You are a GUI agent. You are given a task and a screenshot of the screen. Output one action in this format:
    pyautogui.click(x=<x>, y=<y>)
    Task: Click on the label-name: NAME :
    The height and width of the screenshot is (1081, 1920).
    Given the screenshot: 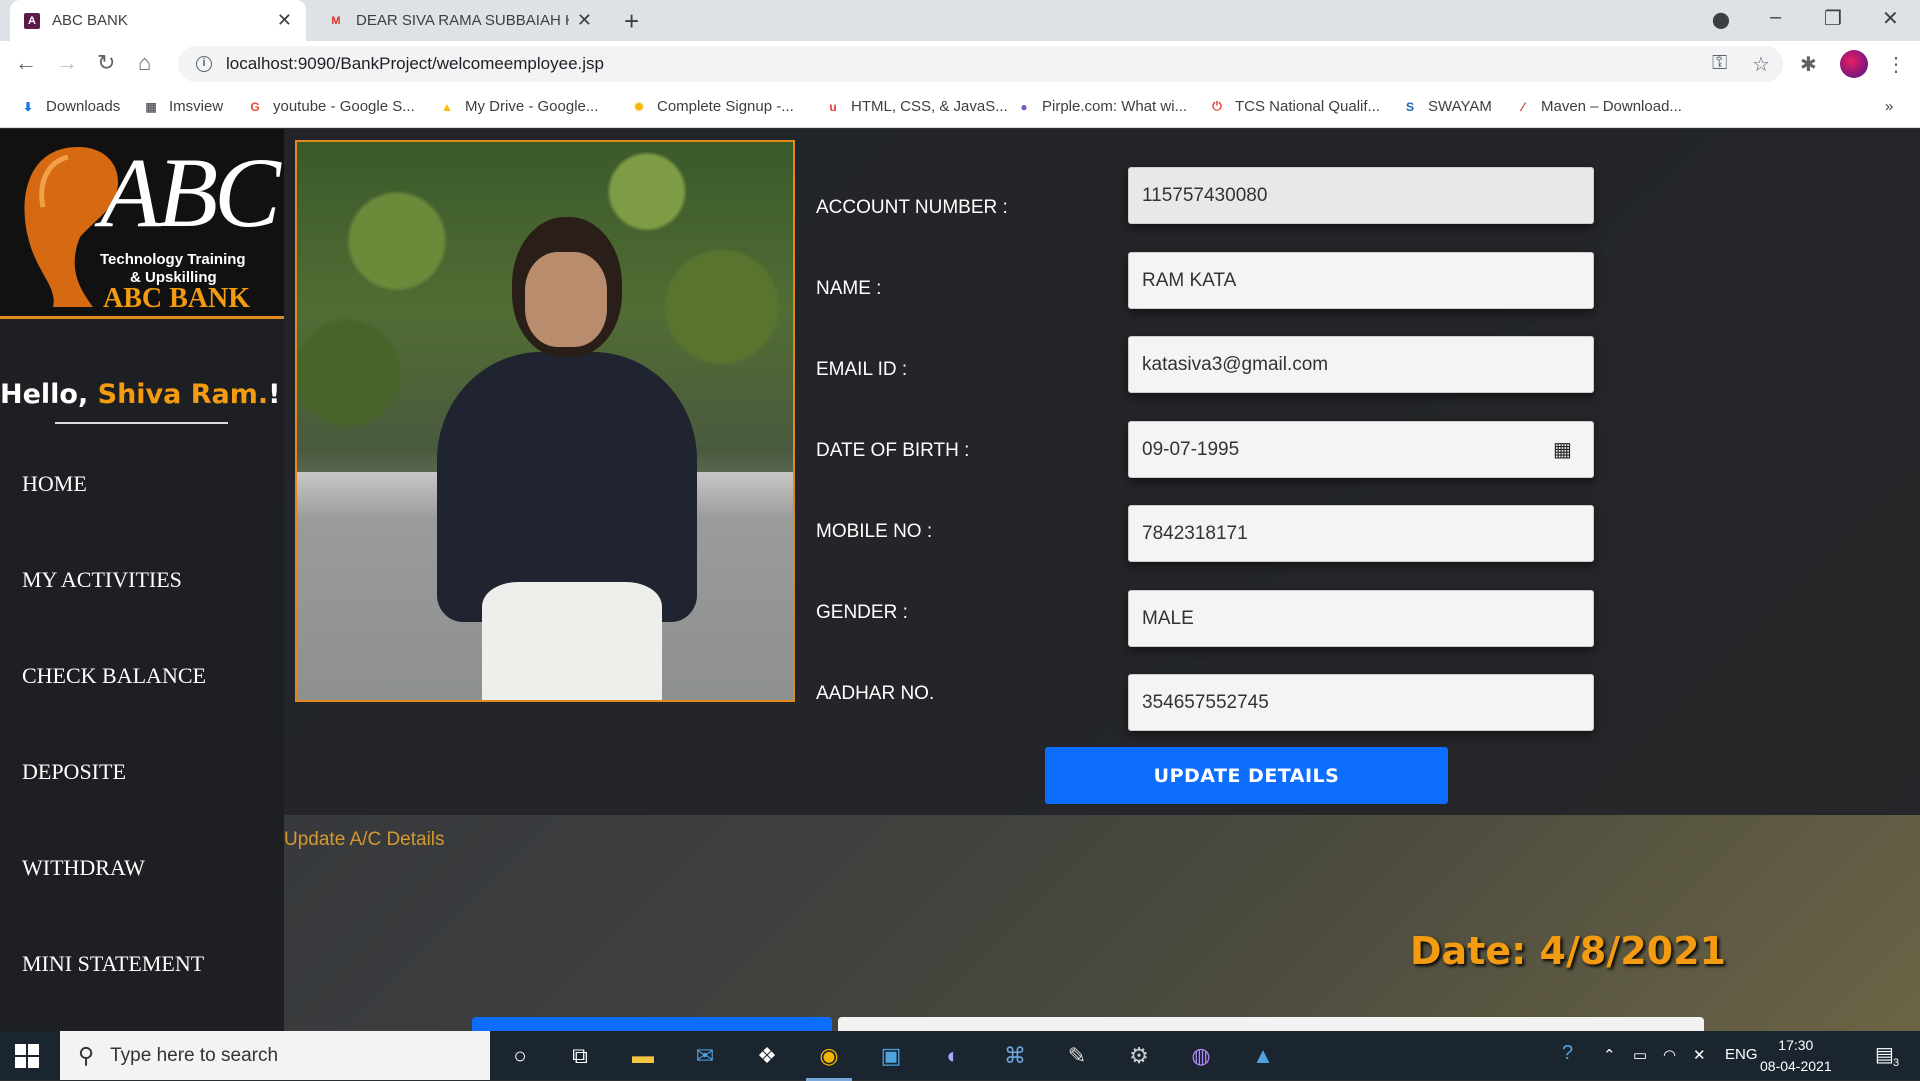 What is the action you would take?
    pyautogui.click(x=849, y=288)
    